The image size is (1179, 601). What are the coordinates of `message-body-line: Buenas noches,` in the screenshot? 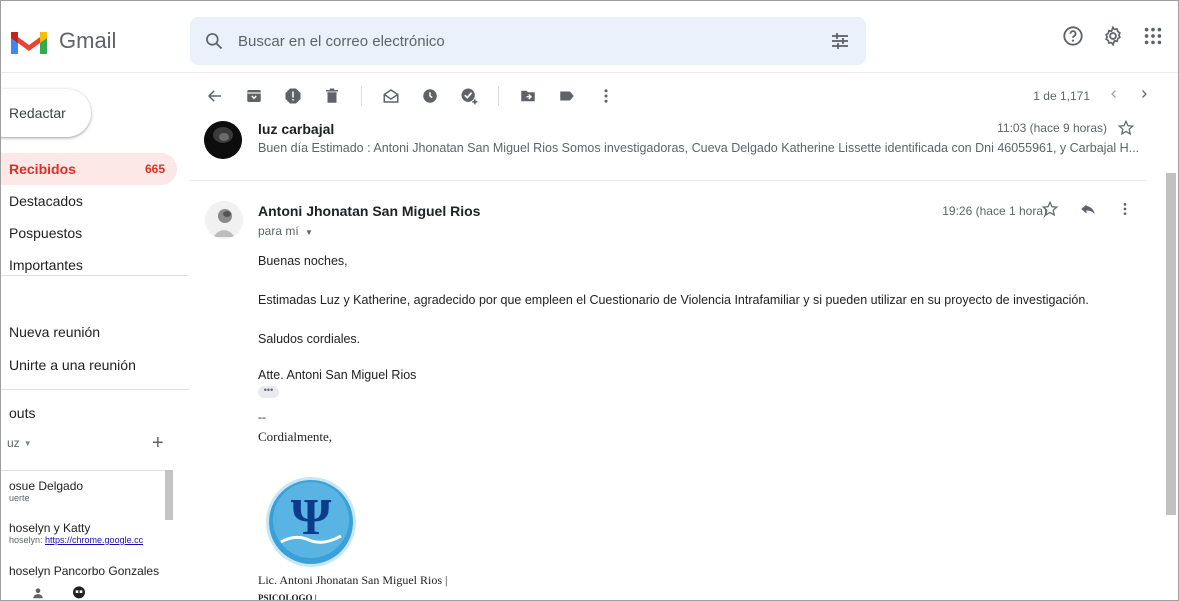 It's located at (303, 261).